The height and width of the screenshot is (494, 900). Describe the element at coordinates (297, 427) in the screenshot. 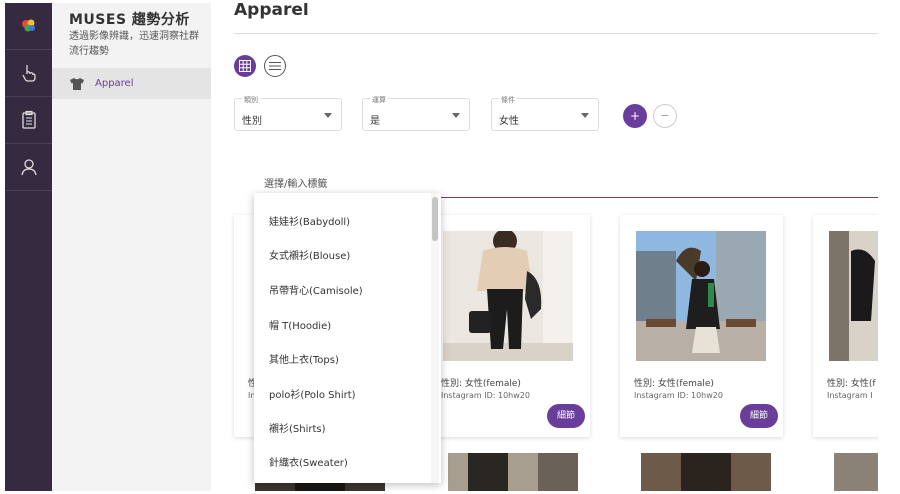

I see `dropdown-option: 襯衫(Shirts)` at that location.